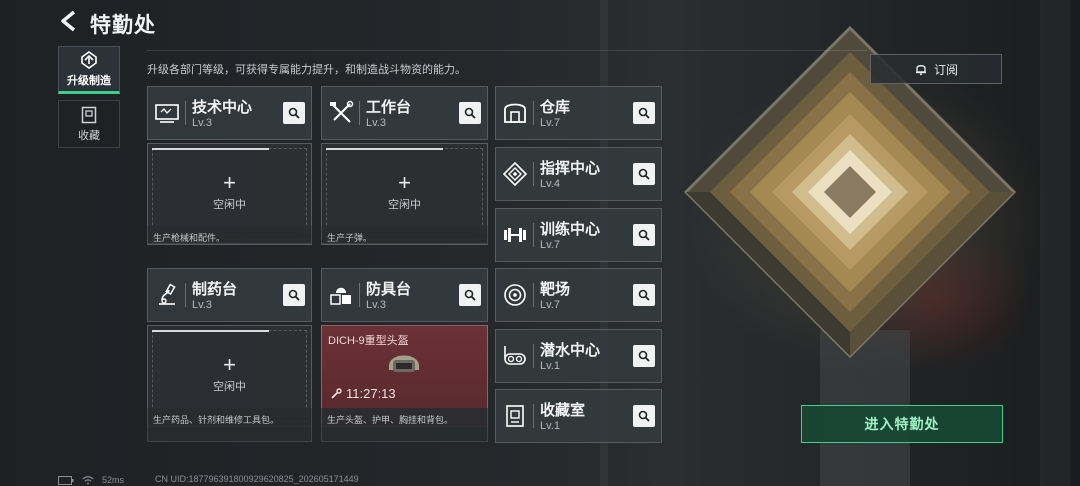 This screenshot has height=486, width=1080. What do you see at coordinates (578, 356) in the screenshot?
I see `facility-diving-center: 潜水中心 Lv.1` at bounding box center [578, 356].